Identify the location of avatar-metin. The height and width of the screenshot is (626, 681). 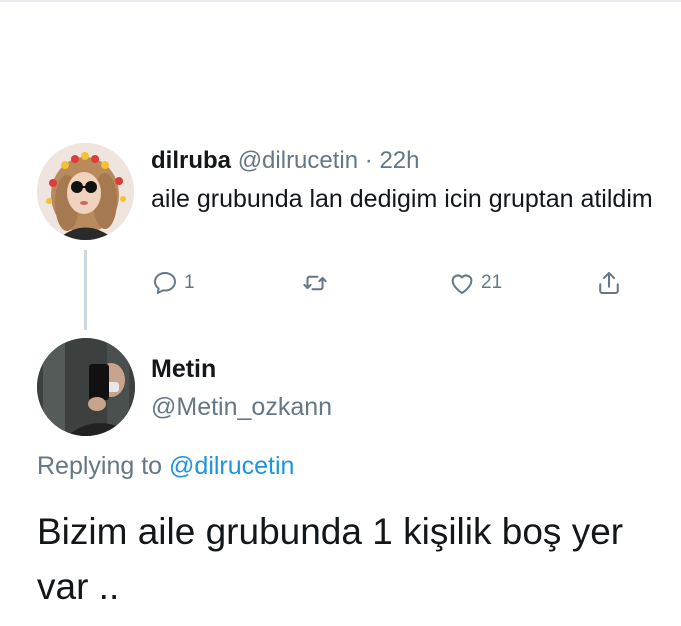
(86, 387).